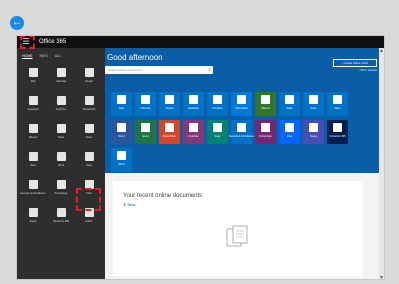 The height and width of the screenshot is (284, 399). Describe the element at coordinates (27, 56) in the screenshot. I see `tab-home: HOME` at that location.